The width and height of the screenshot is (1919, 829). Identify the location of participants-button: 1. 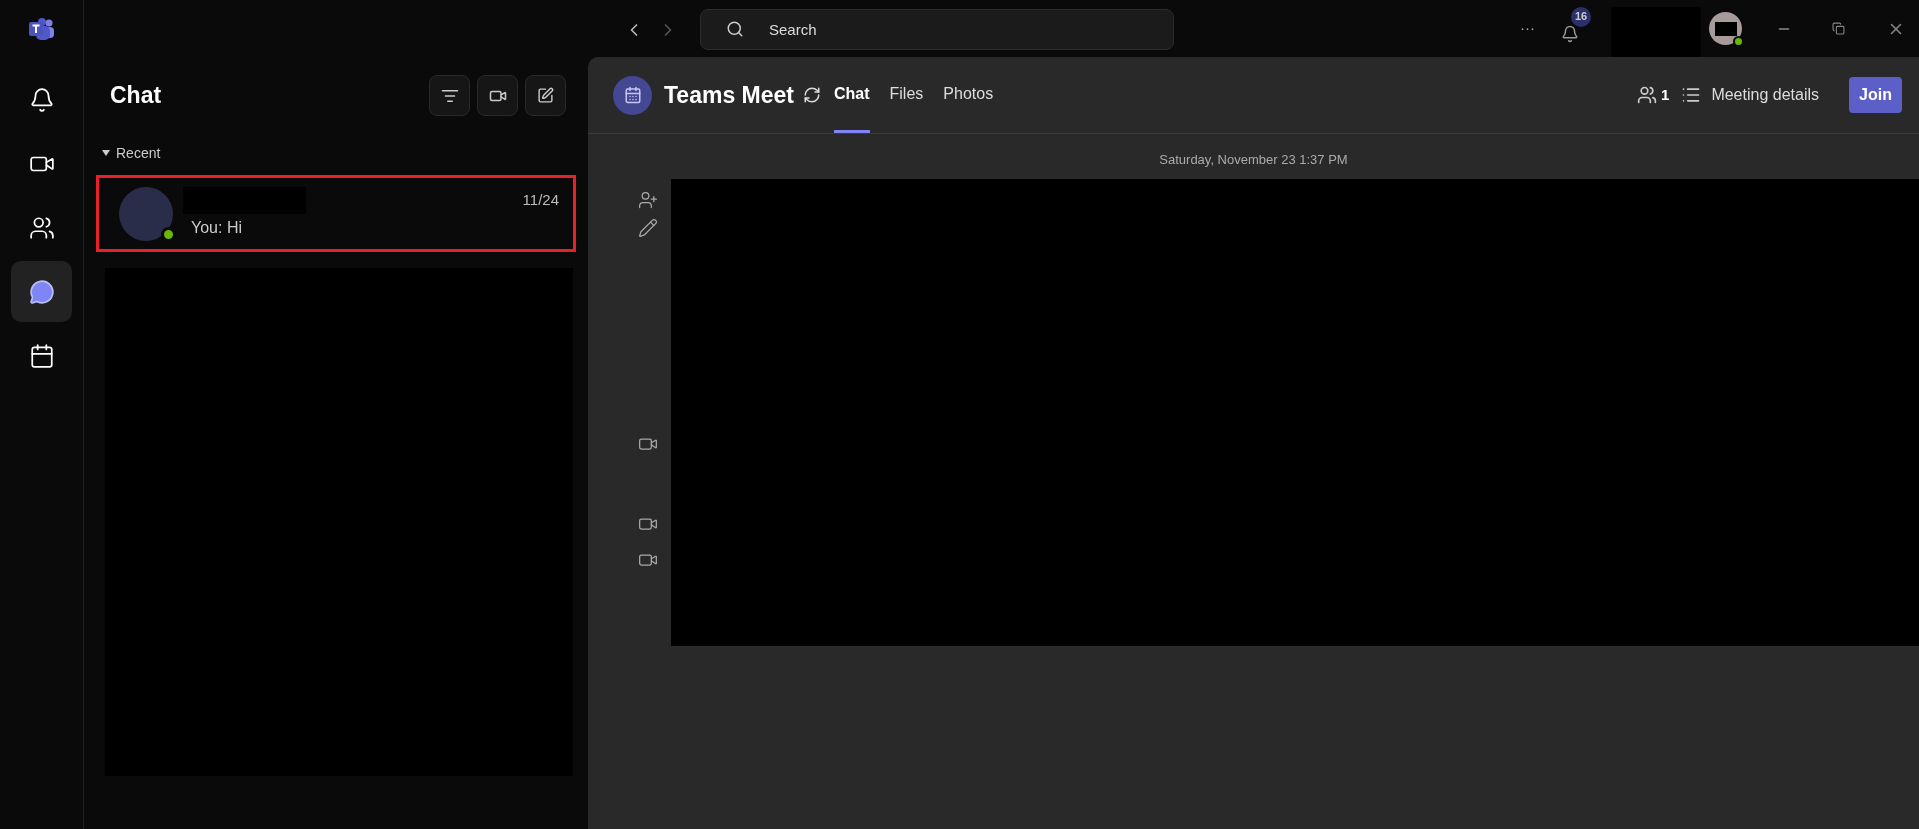
(1653, 95).